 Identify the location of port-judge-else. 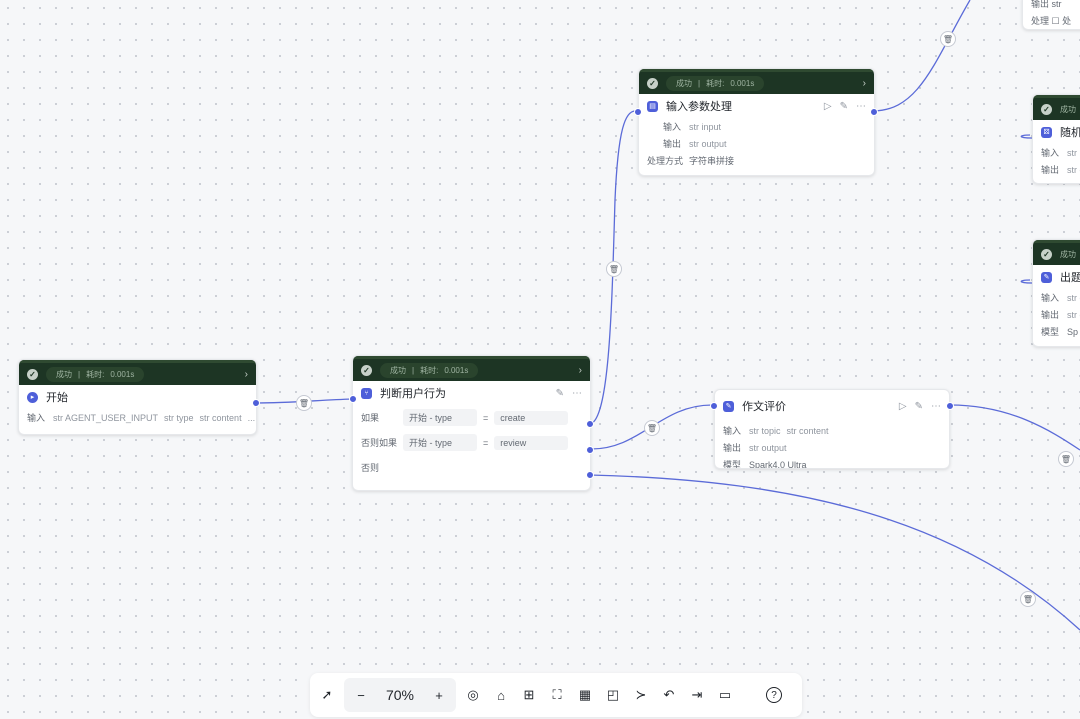
(590, 475).